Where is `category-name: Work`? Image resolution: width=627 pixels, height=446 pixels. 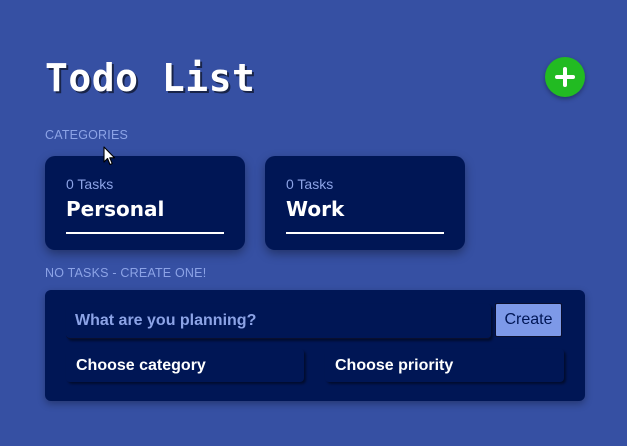 category-name: Work is located at coordinates (315, 209).